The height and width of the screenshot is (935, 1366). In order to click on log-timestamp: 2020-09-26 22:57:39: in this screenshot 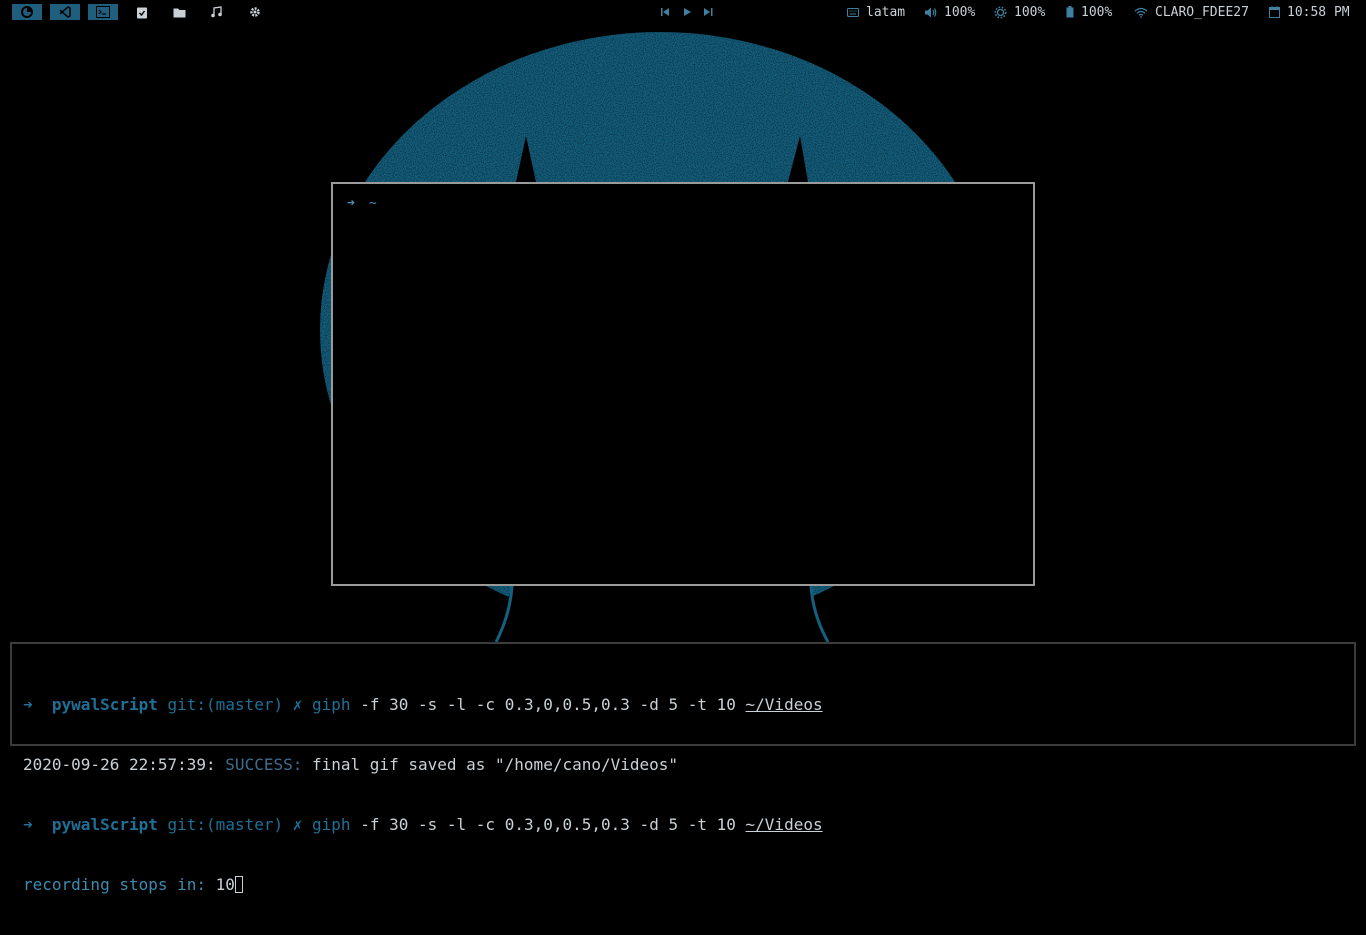, I will do `click(119, 764)`.